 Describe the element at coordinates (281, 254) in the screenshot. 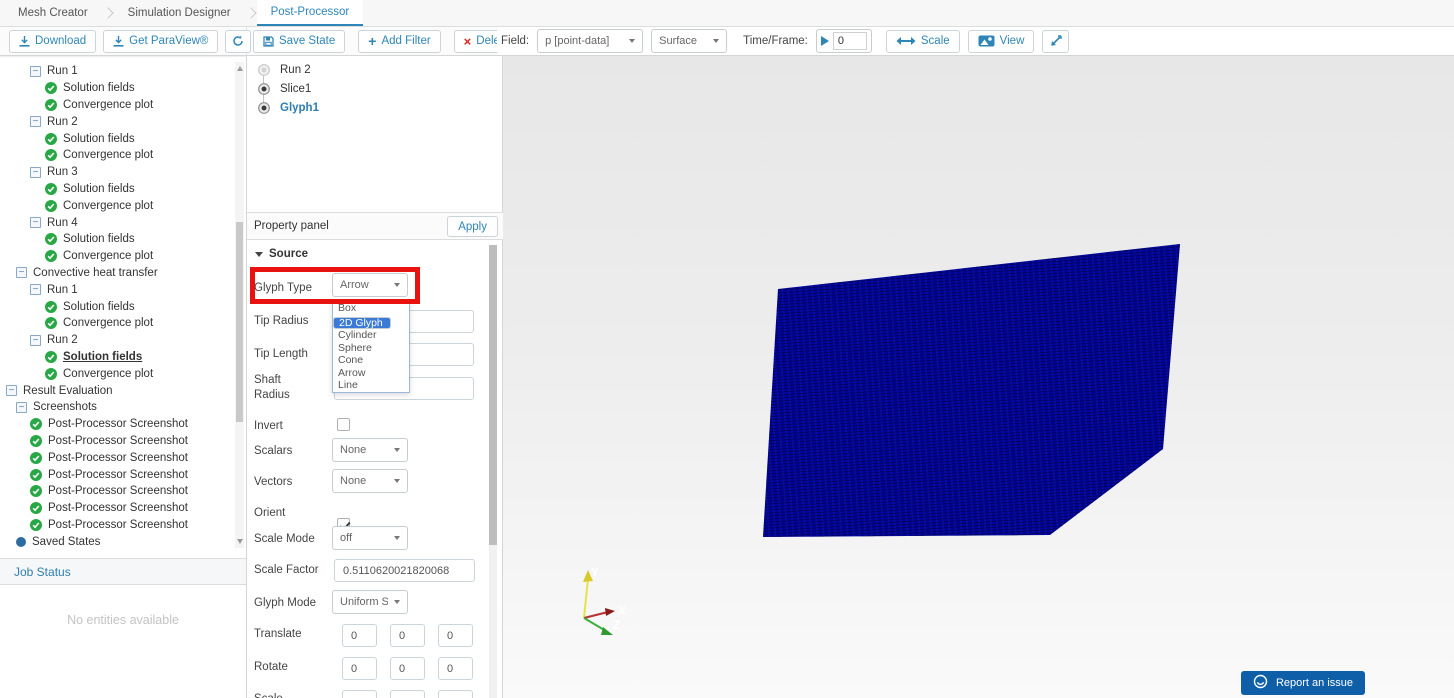

I see `source-section-header: Source` at that location.